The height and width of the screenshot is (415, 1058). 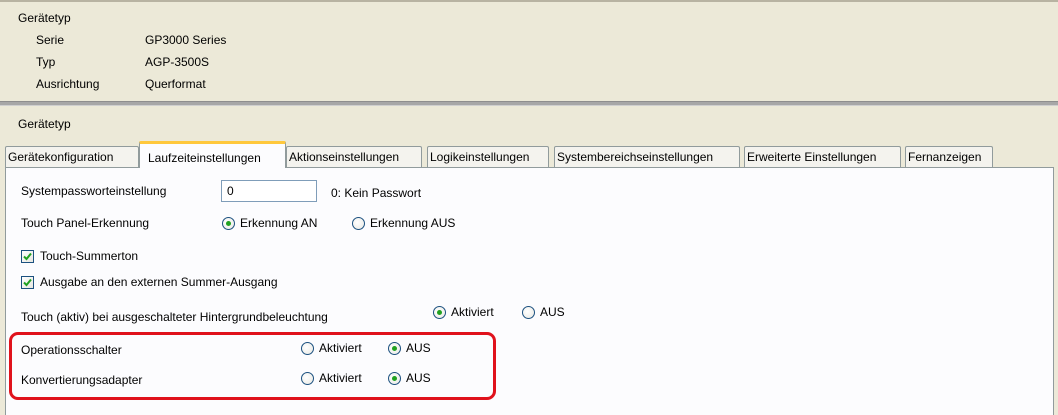 I want to click on series-label: Serie, so click(x=50, y=40).